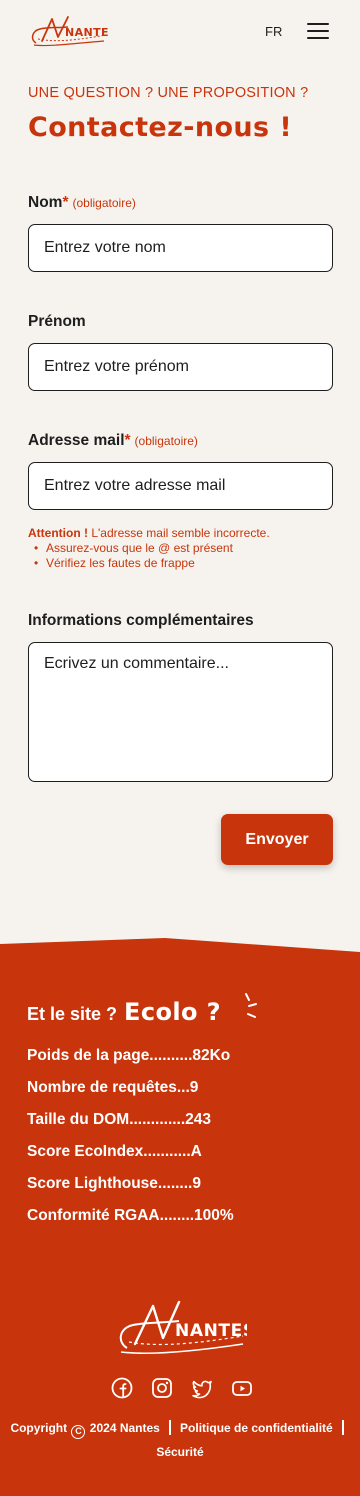 The width and height of the screenshot is (360, 1496). I want to click on social-links, so click(182, 1388).